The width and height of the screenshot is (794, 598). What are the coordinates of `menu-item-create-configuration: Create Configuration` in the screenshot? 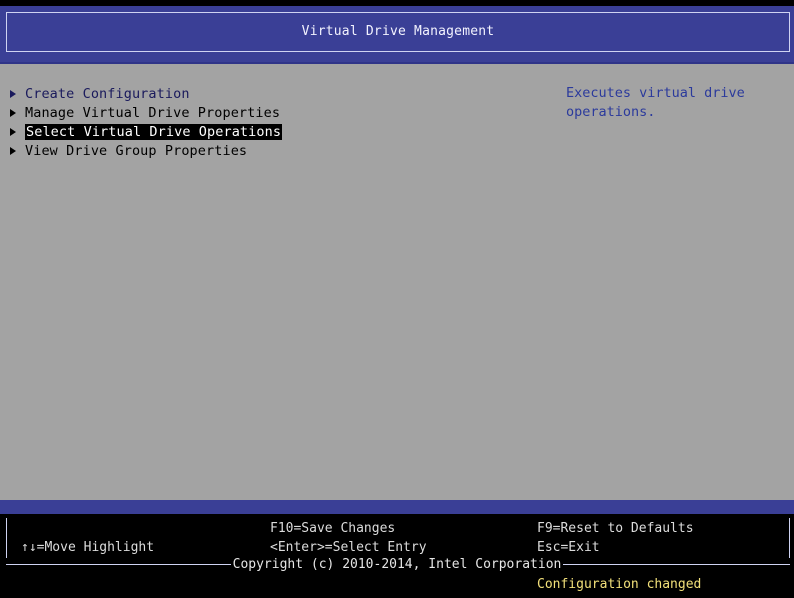 It's located at (146, 93).